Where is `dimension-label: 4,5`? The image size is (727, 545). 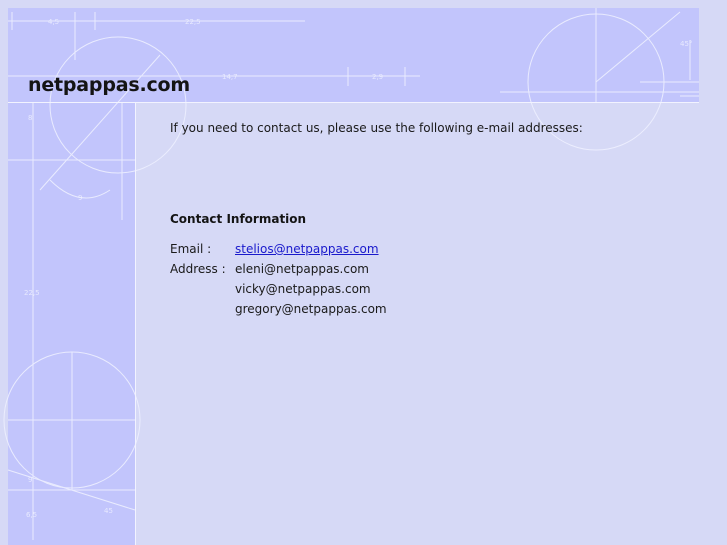
dimension-label: 4,5 is located at coordinates (53, 22).